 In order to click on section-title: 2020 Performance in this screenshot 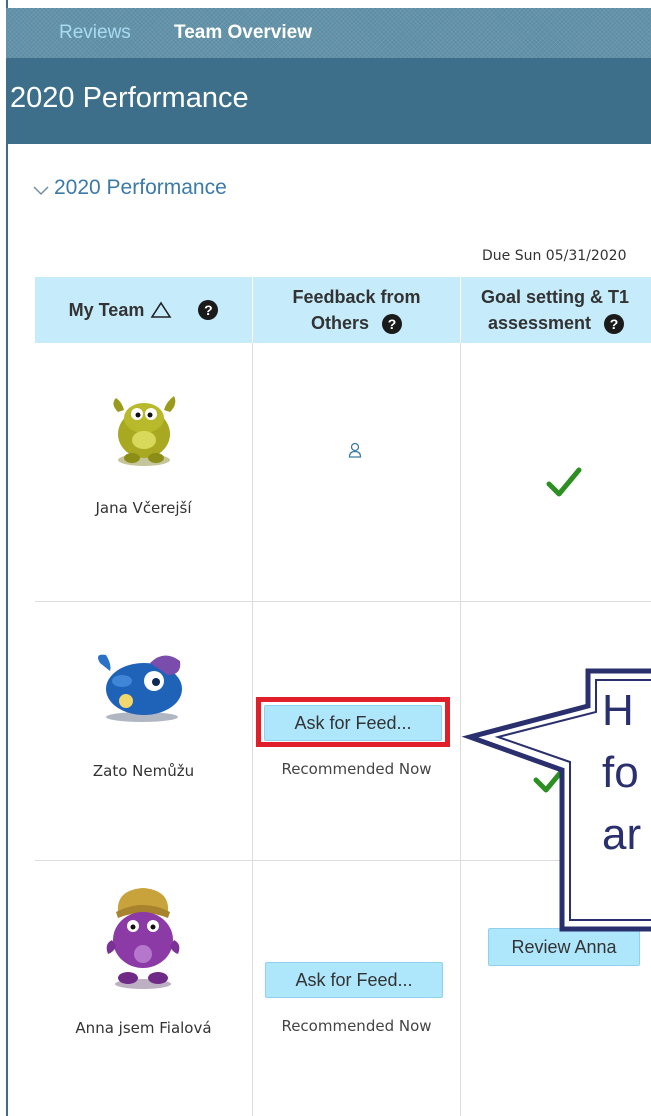, I will do `click(140, 187)`.